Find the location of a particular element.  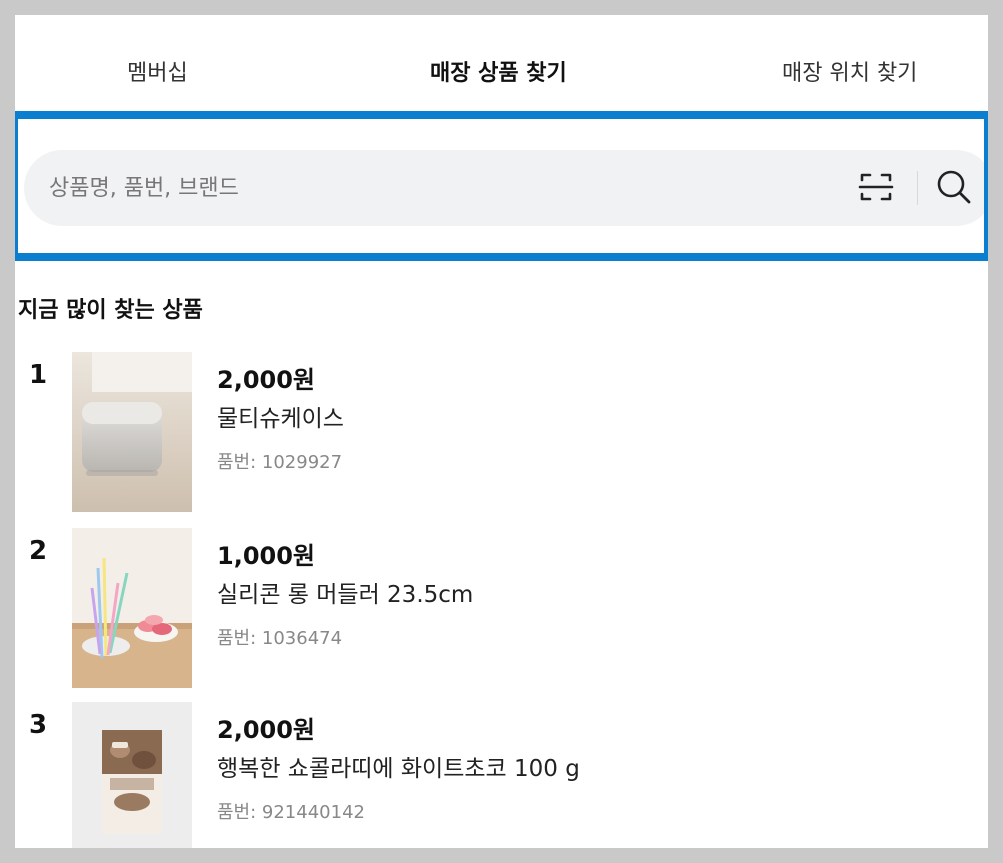

rank-number: 1 is located at coordinates (38, 375).